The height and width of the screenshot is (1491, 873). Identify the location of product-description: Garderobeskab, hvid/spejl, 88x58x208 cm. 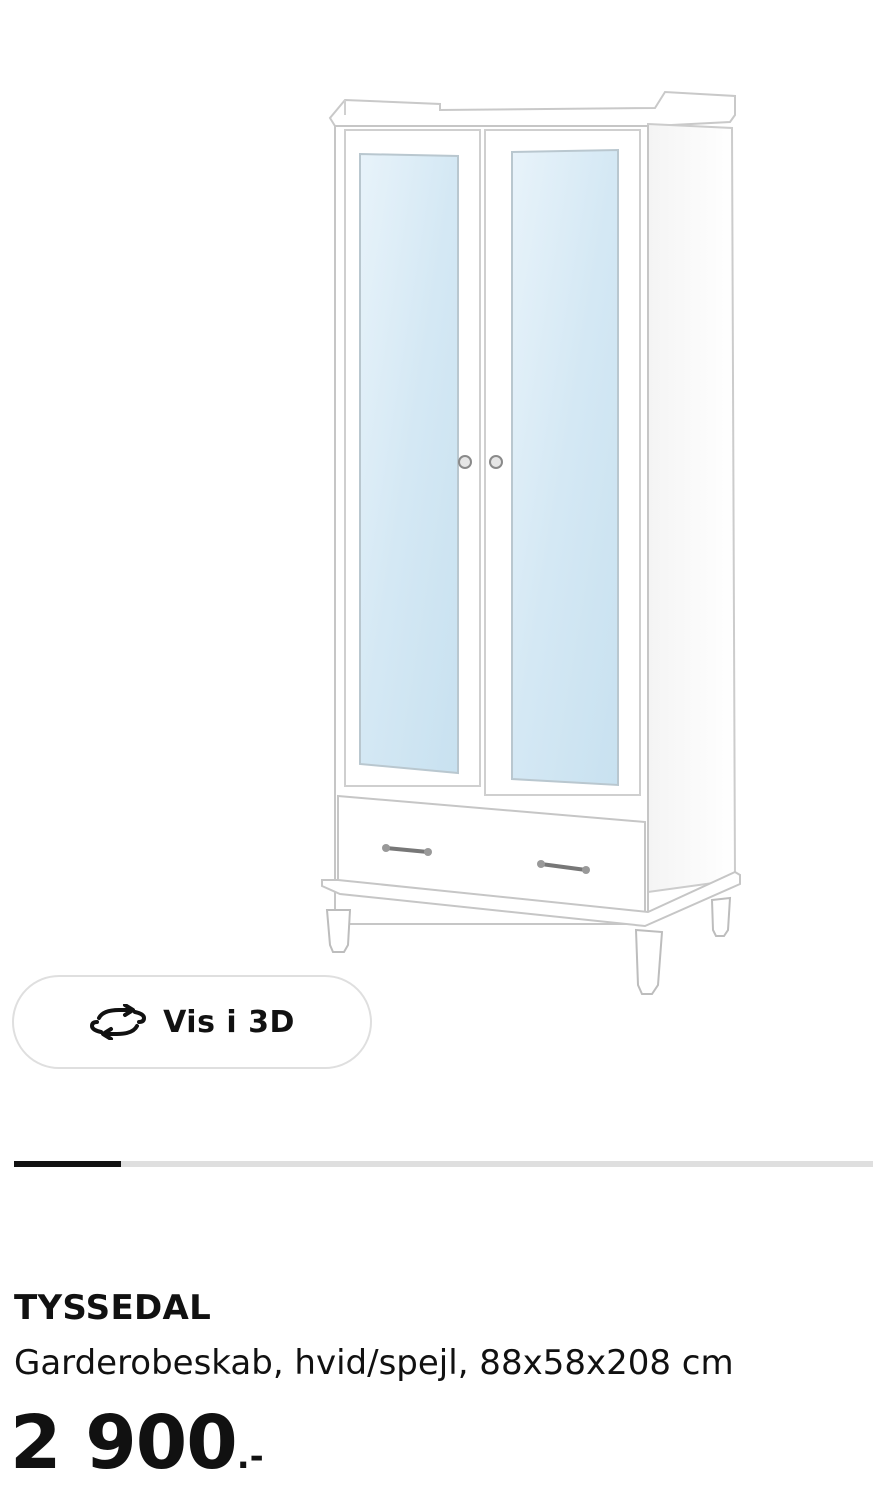
(374, 1363).